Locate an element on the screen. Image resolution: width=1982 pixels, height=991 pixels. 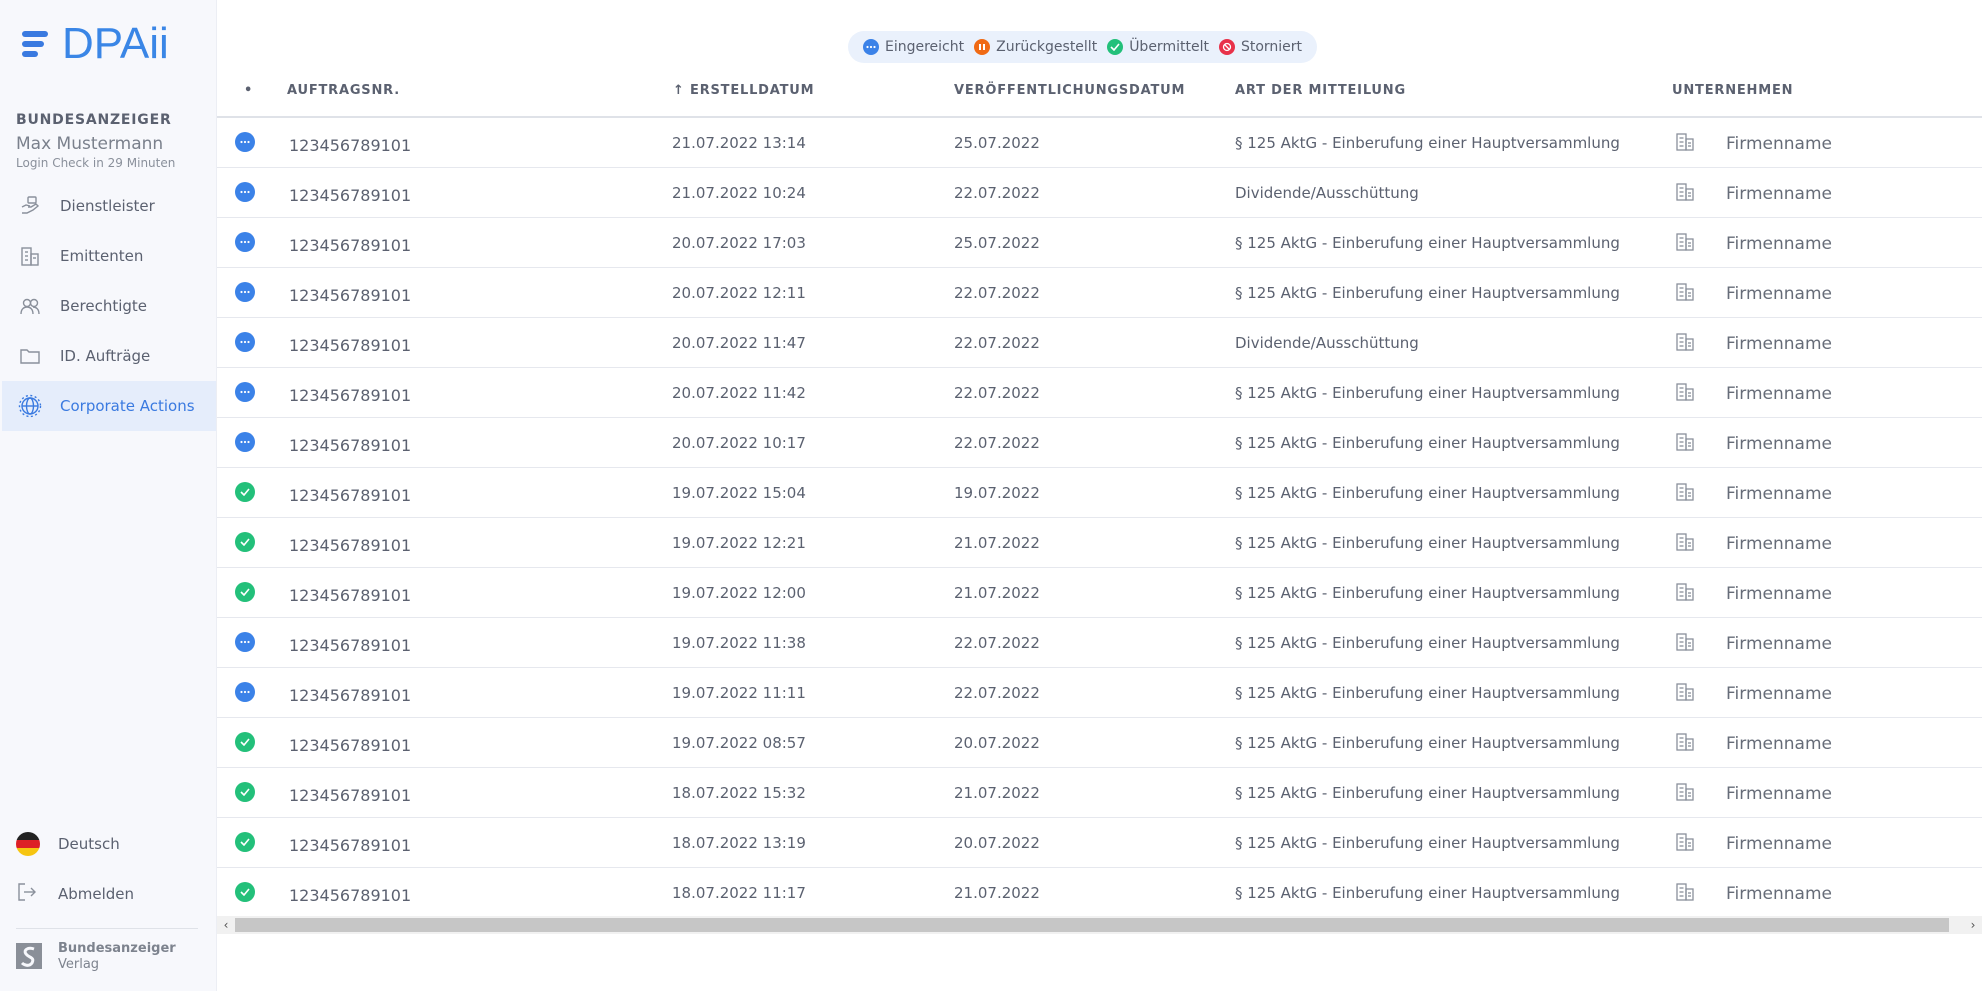
art-der-mitteilung-cell: Dividende/Ausschüttung is located at coordinates (1327, 343).